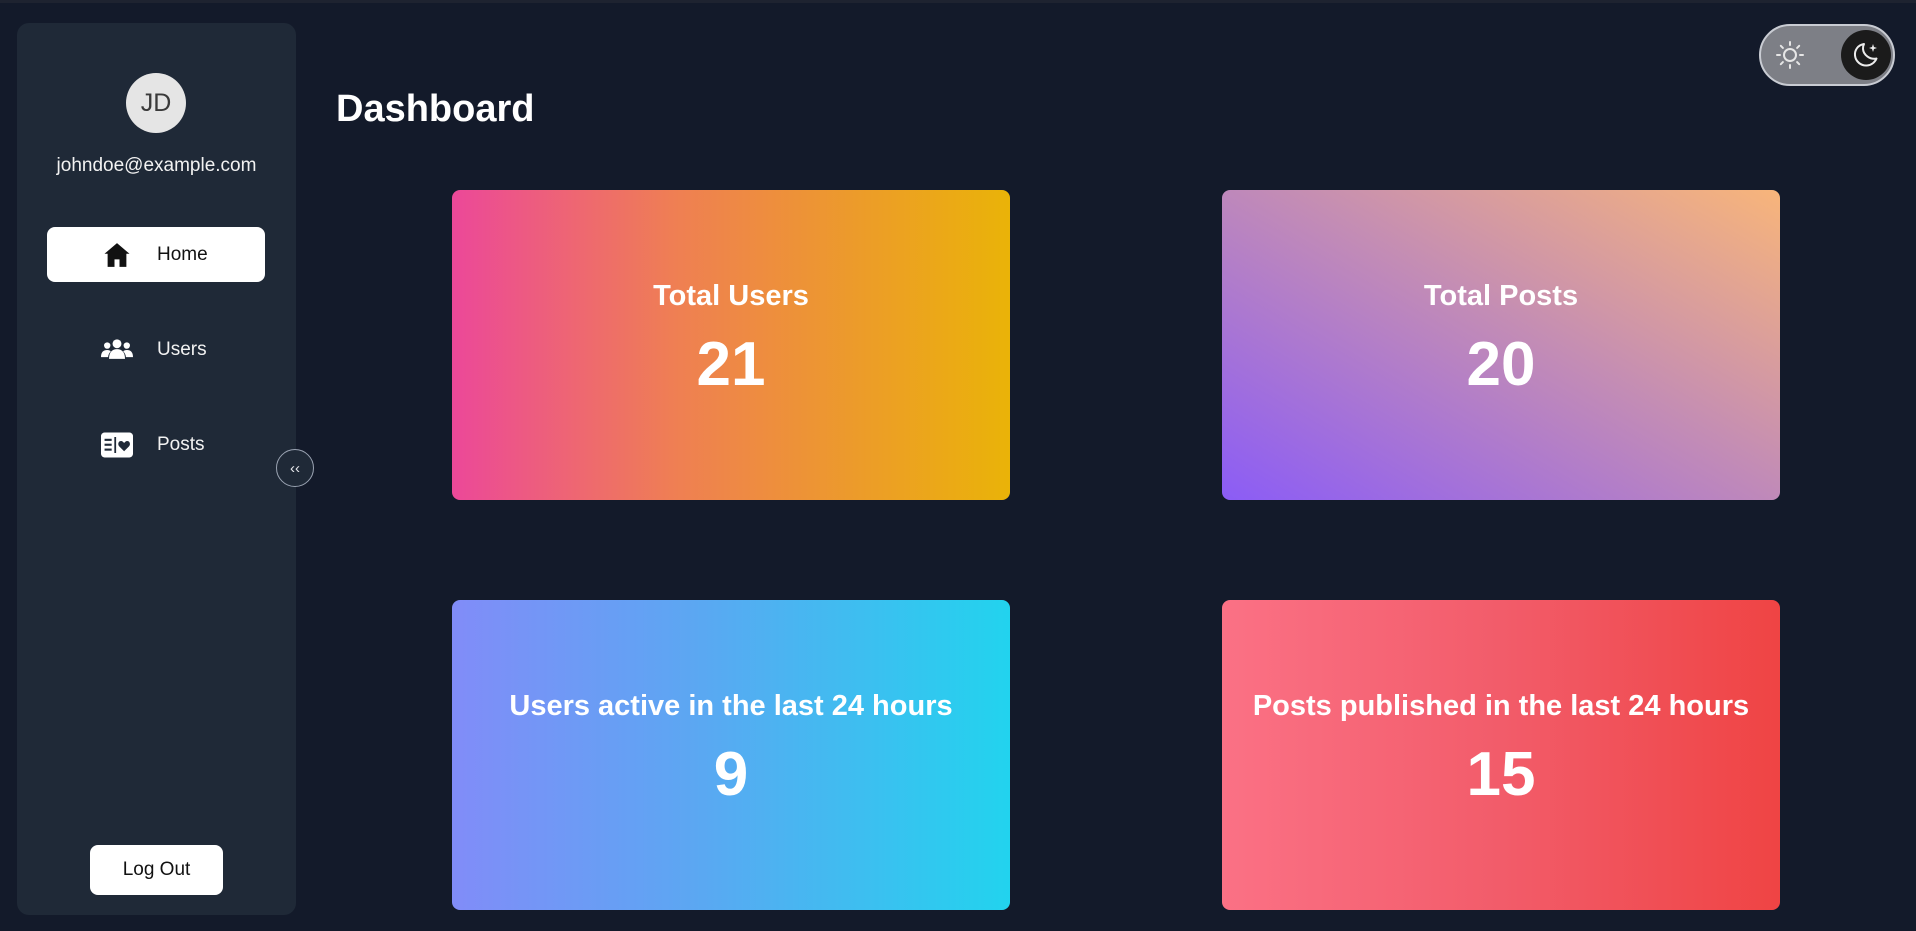  Describe the element at coordinates (156, 254) in the screenshot. I see `sidebar-item-home: Home` at that location.